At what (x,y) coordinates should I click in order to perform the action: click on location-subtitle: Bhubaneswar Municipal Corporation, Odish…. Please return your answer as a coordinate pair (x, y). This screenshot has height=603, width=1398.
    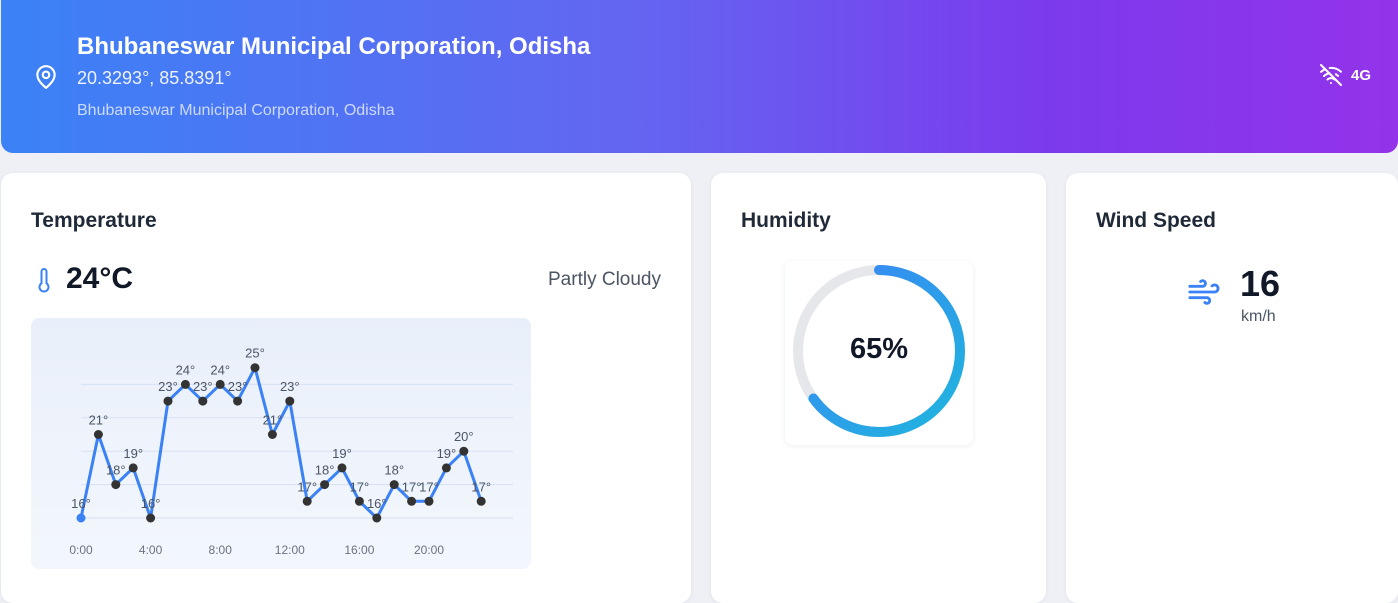
    Looking at the image, I should click on (236, 110).